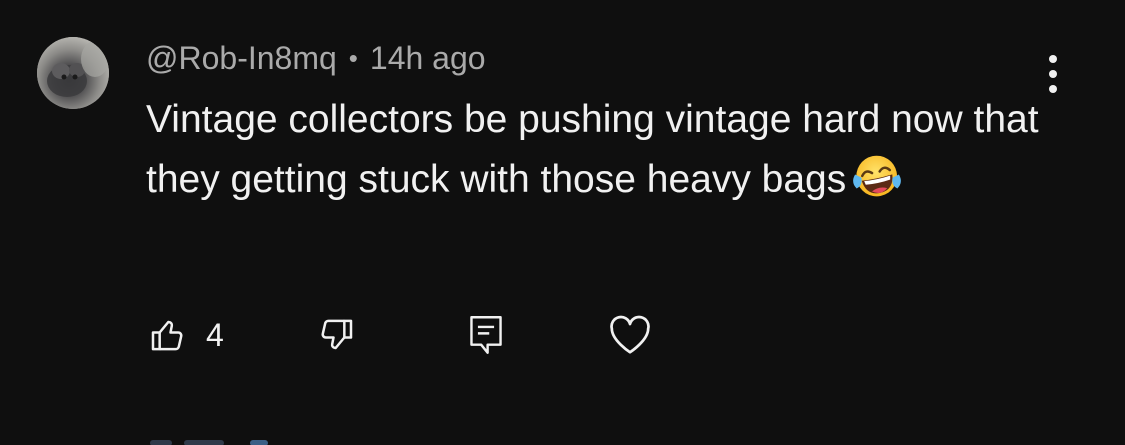 Image resolution: width=1125 pixels, height=445 pixels. Describe the element at coordinates (167, 335) in the screenshot. I see `thumbs-up-icon` at that location.